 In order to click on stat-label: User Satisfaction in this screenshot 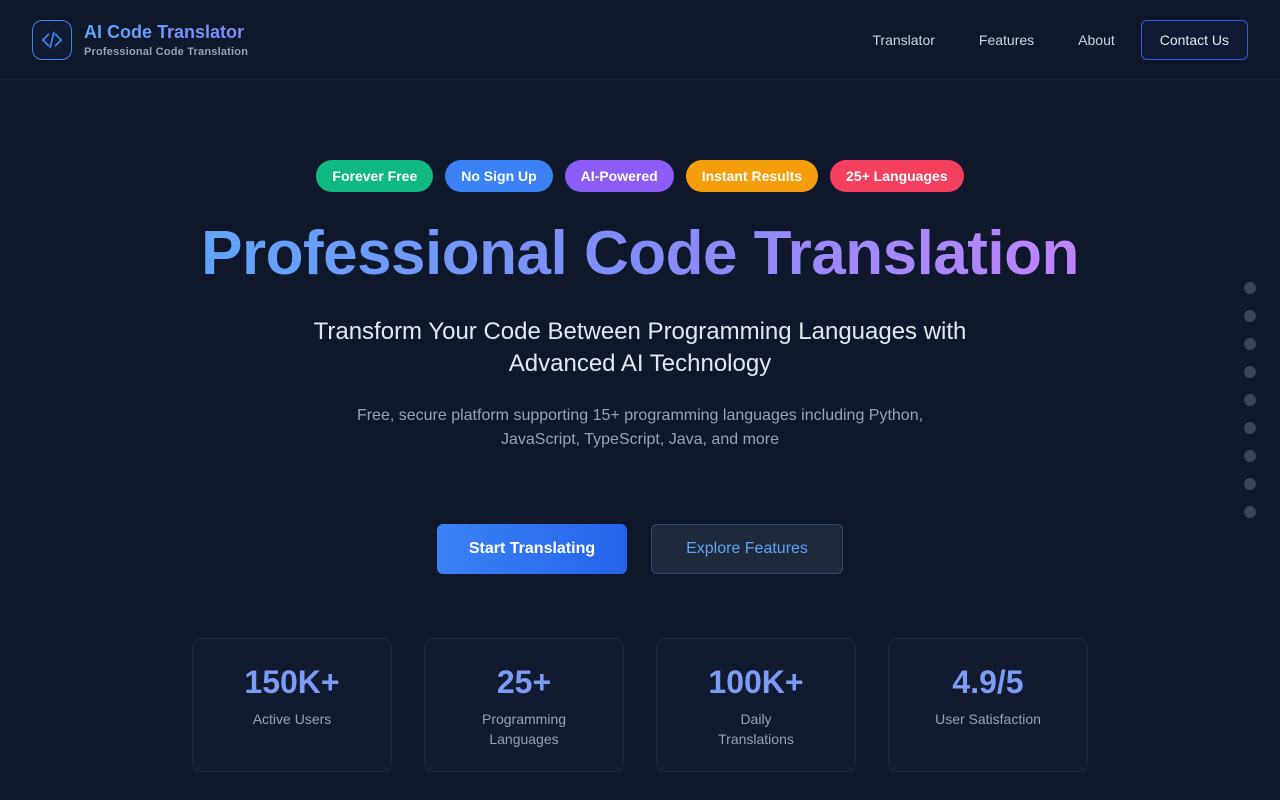, I will do `click(988, 719)`.